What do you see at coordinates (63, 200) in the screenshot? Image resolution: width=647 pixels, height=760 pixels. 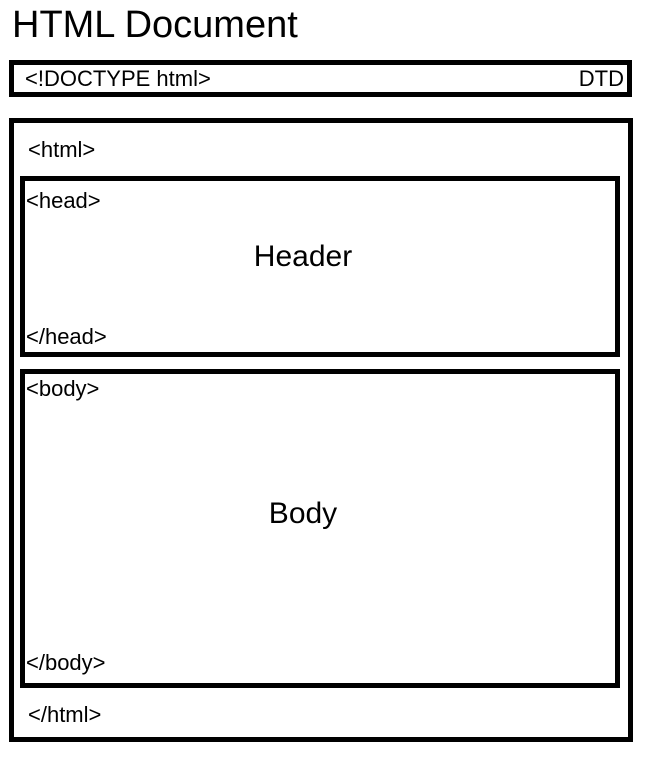 I see `head-open-tag: <head>` at bounding box center [63, 200].